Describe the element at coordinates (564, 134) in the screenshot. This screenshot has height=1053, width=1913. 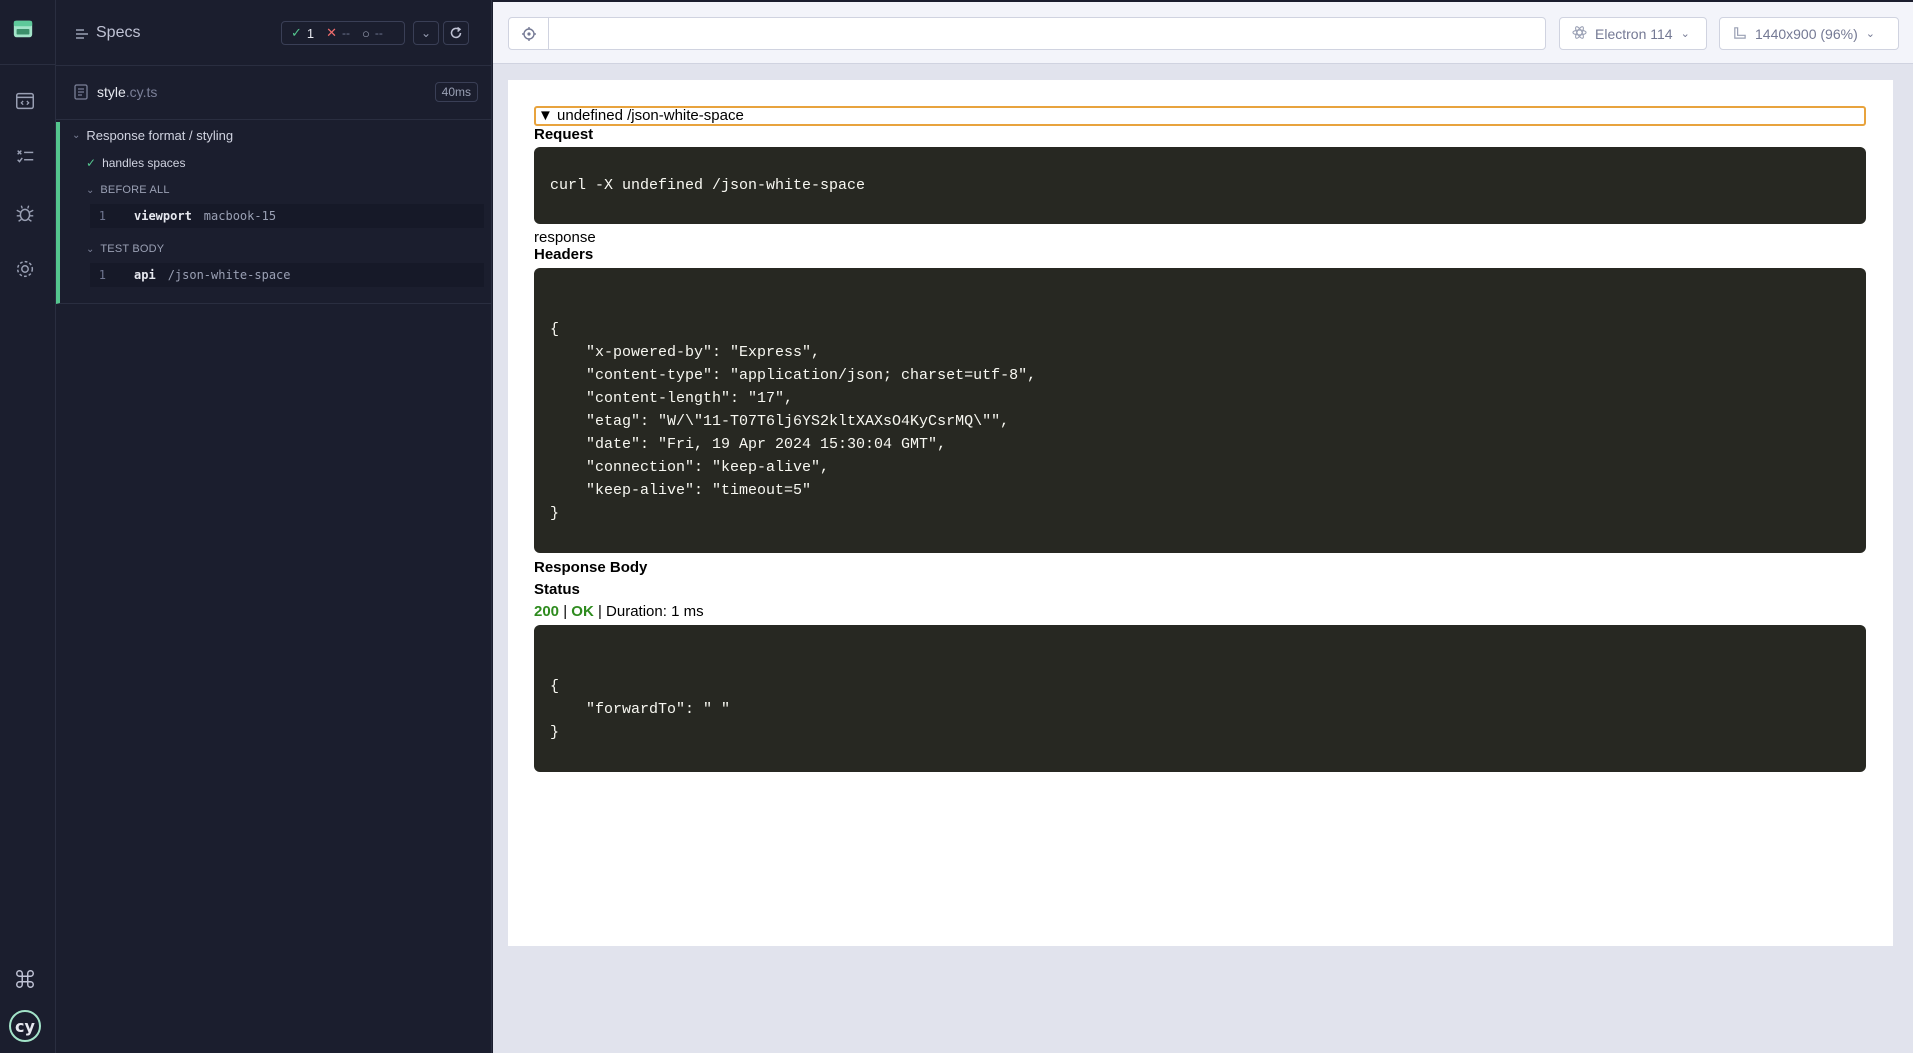
I see `request-heading: Request` at that location.